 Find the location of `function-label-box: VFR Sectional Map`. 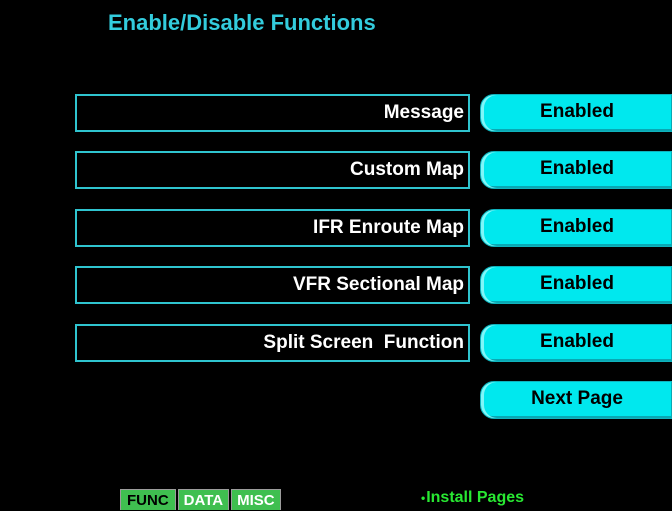

function-label-box: VFR Sectional Map is located at coordinates (272, 285).